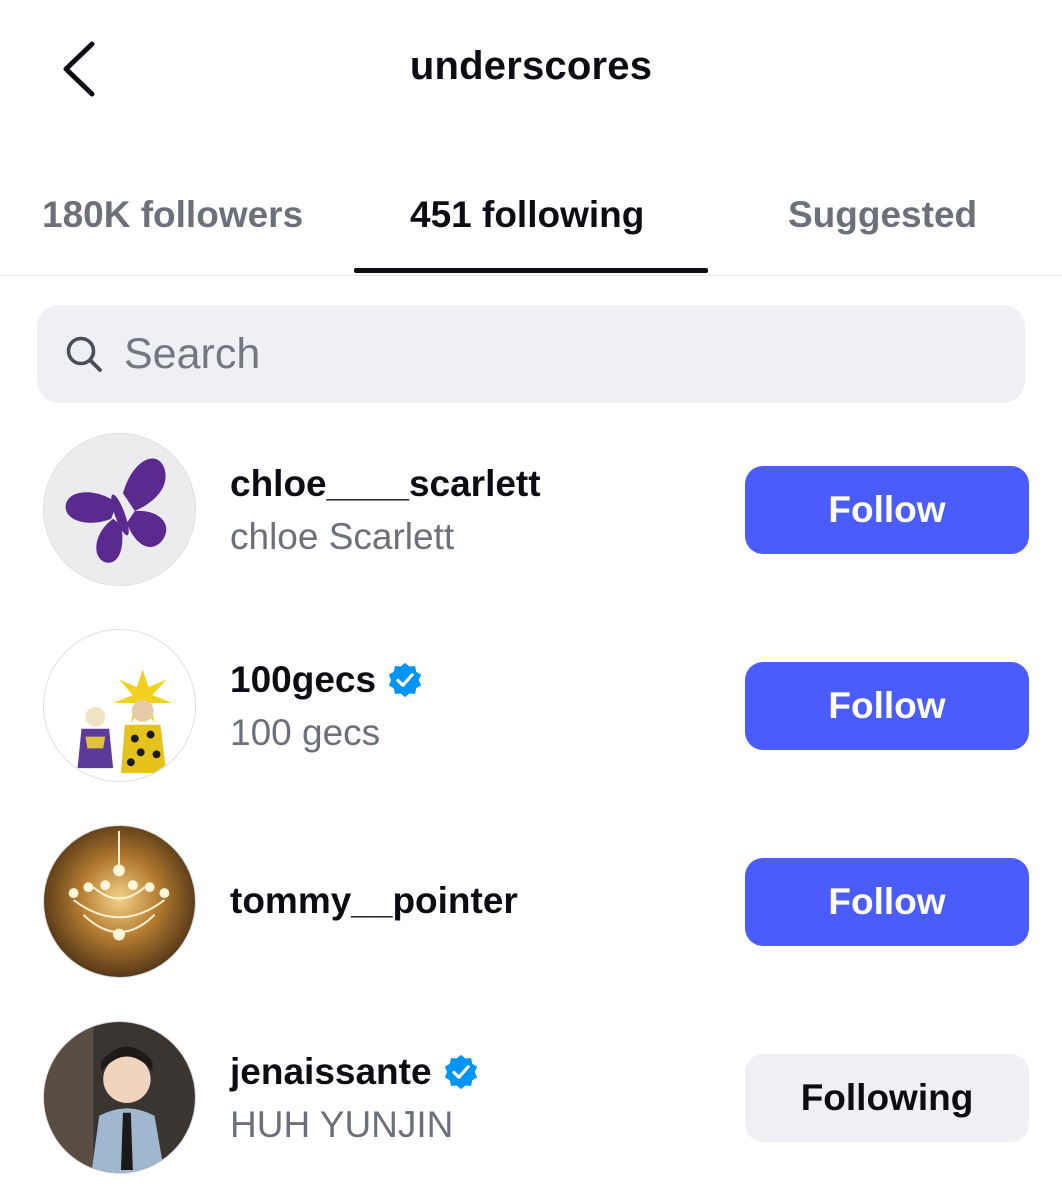 Image resolution: width=1062 pixels, height=1200 pixels. Describe the element at coordinates (531, 66) in the screenshot. I see `page-title: underscores` at that location.